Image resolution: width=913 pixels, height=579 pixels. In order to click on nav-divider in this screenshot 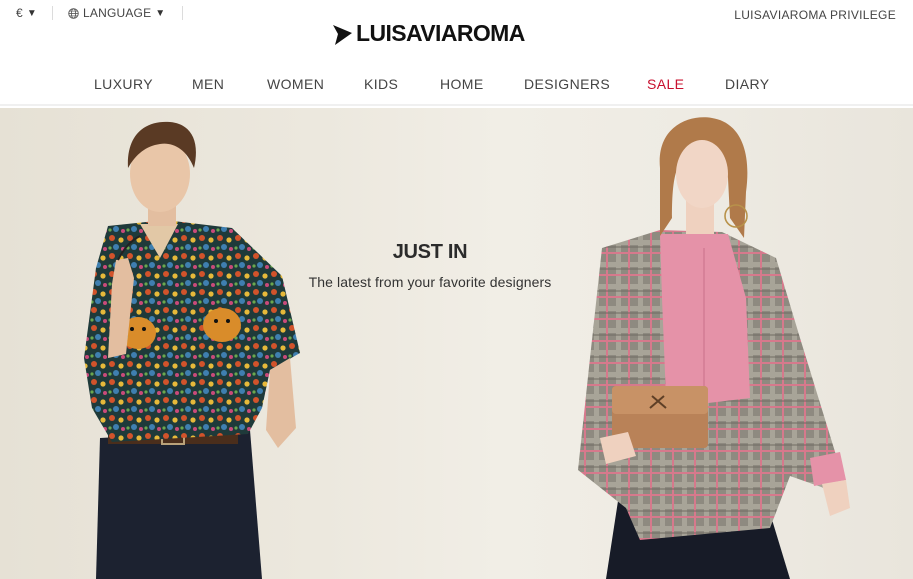, I will do `click(456, 105)`.